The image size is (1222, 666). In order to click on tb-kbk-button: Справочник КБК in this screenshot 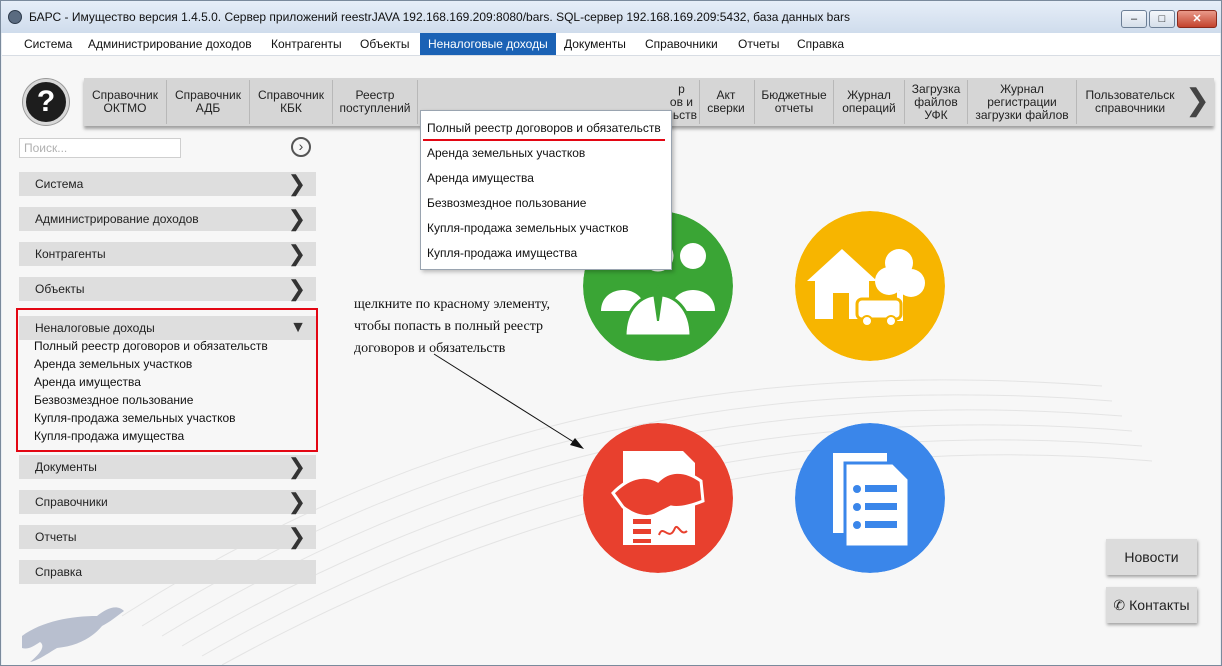, I will do `click(291, 102)`.